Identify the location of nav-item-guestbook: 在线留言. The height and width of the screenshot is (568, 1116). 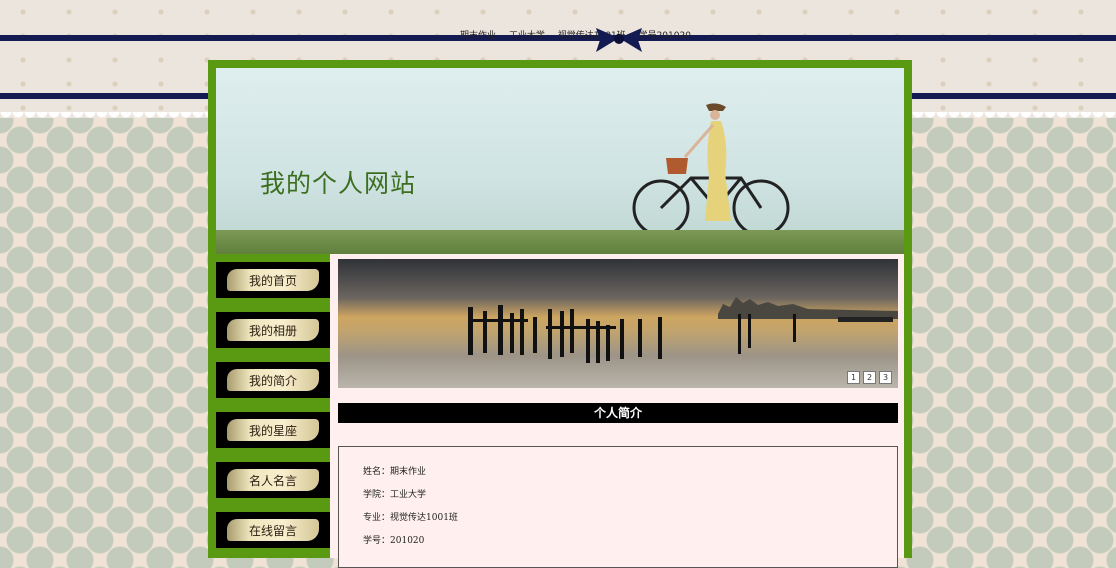
(273, 530).